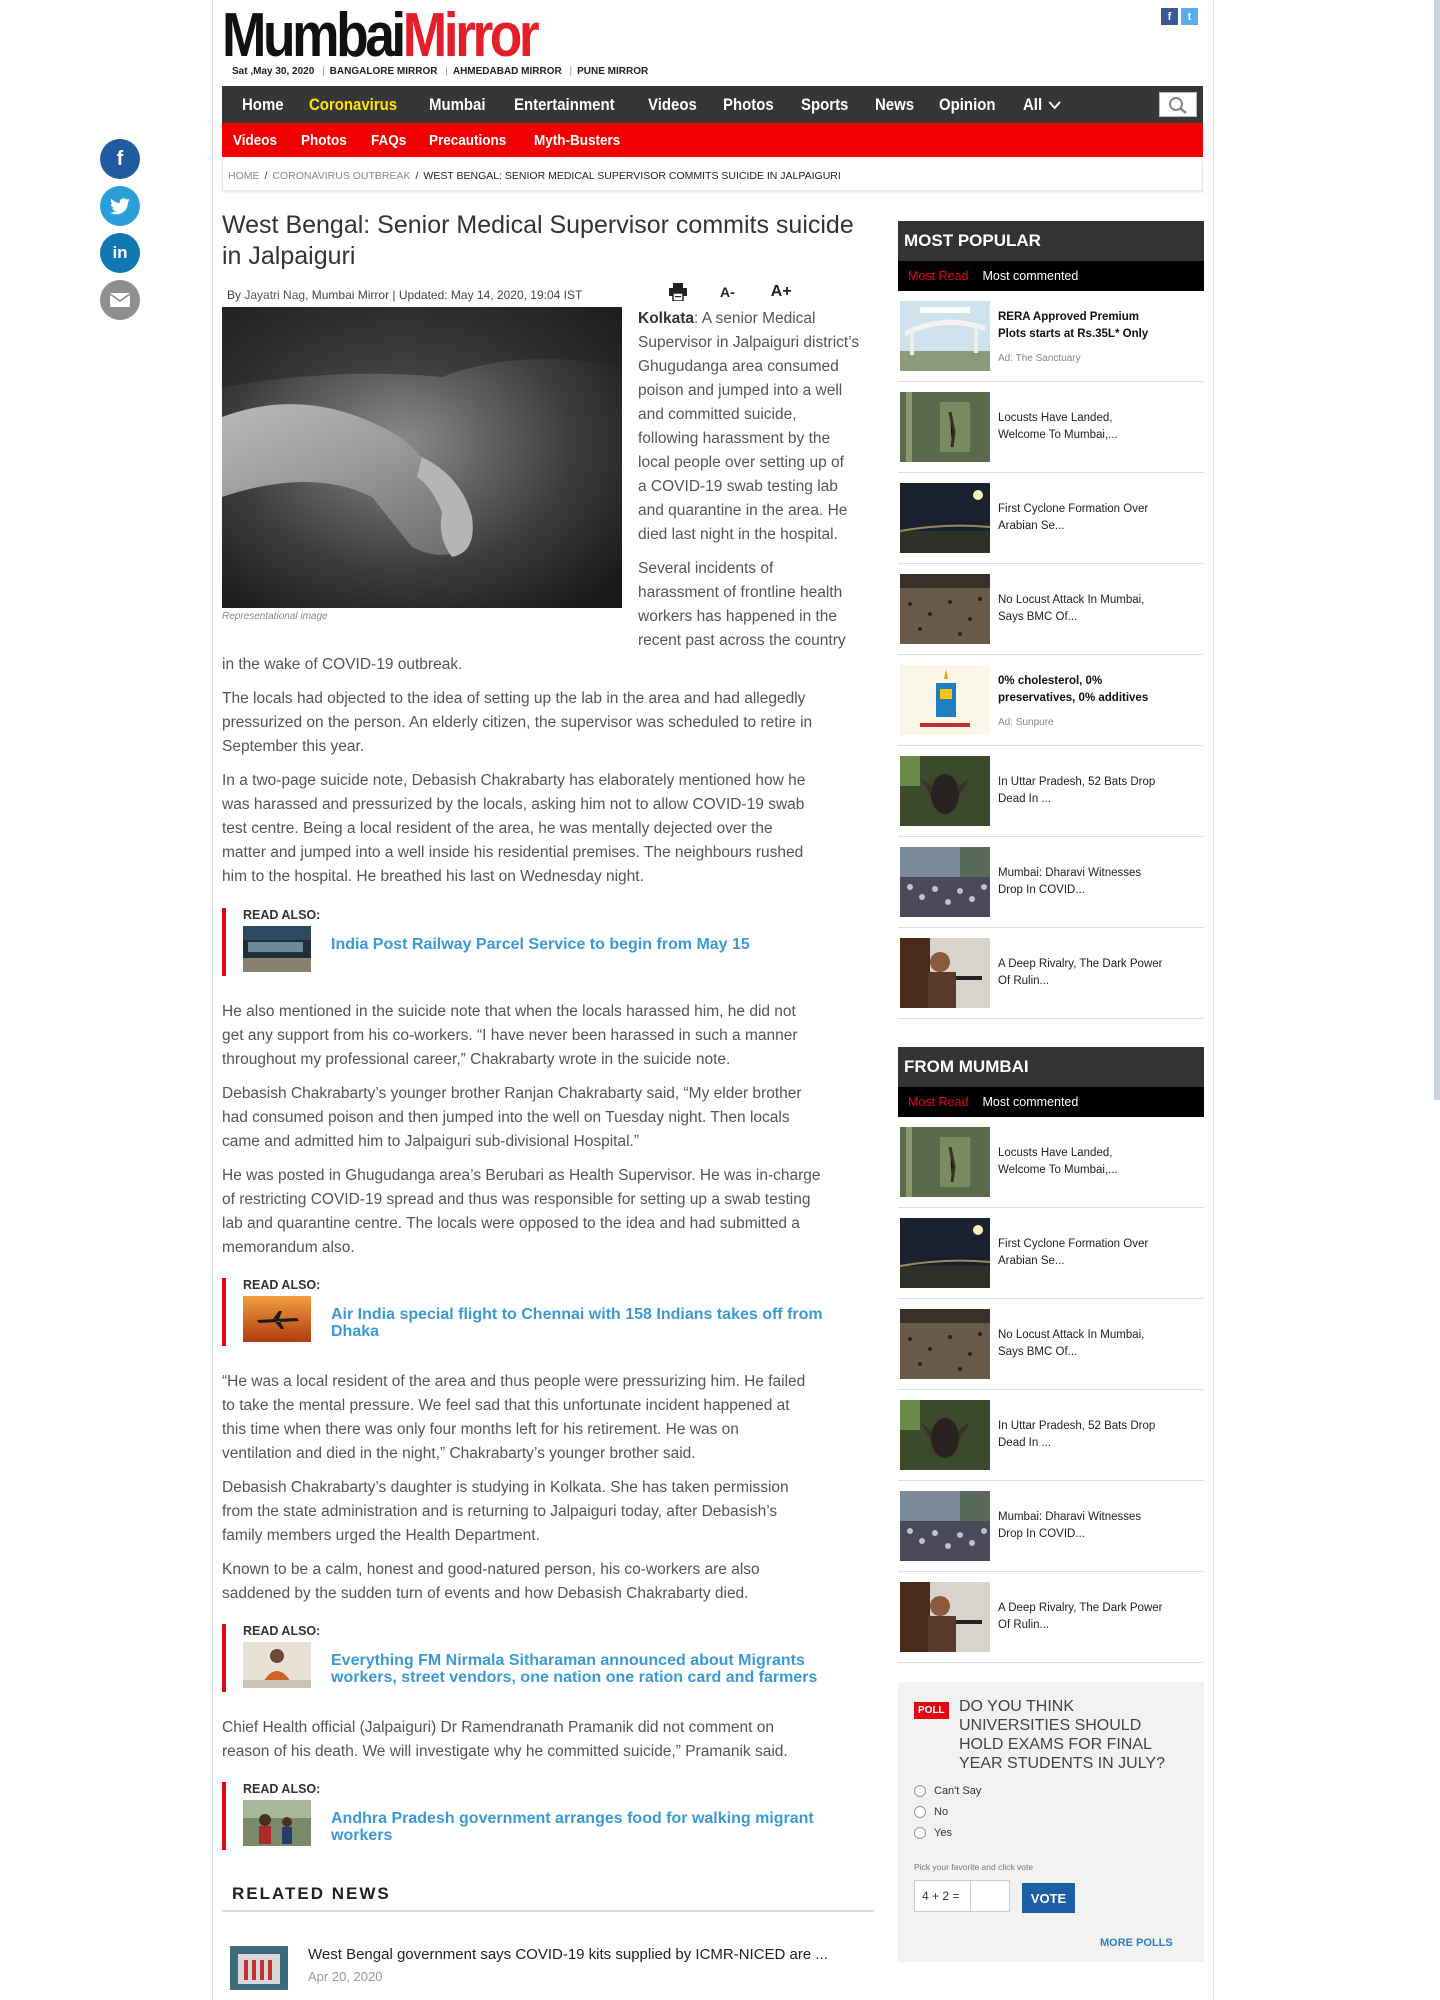  What do you see at coordinates (989, 1896) in the screenshot?
I see `captcha-input` at bounding box center [989, 1896].